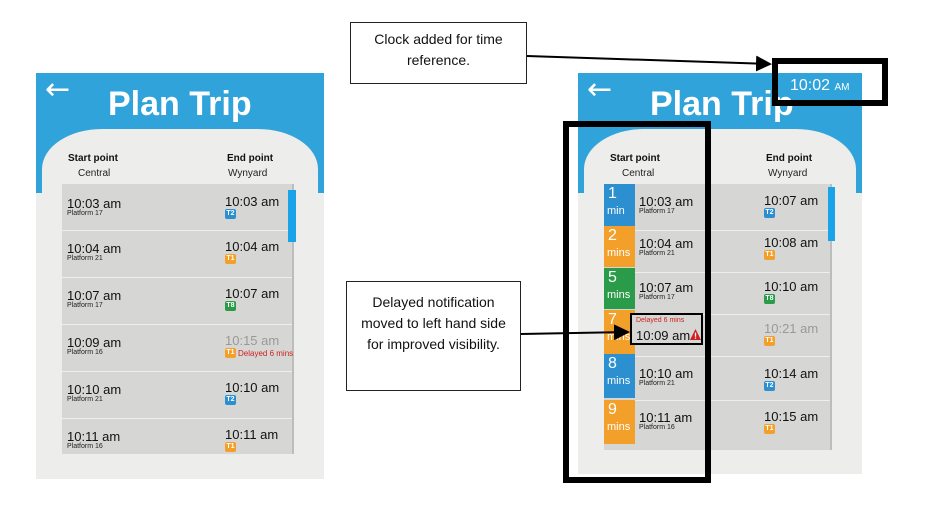 This screenshot has height=510, width=926. I want to click on arrow-to-clock, so click(649, 63).